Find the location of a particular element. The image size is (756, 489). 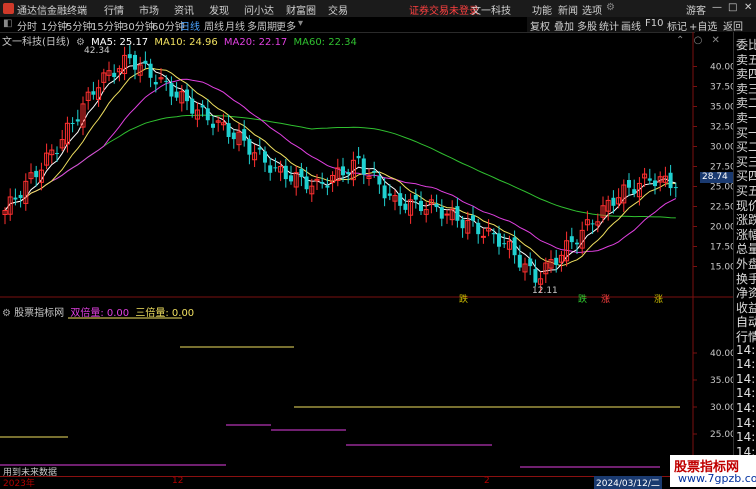

maximize-icon: □ is located at coordinates (732, 7).